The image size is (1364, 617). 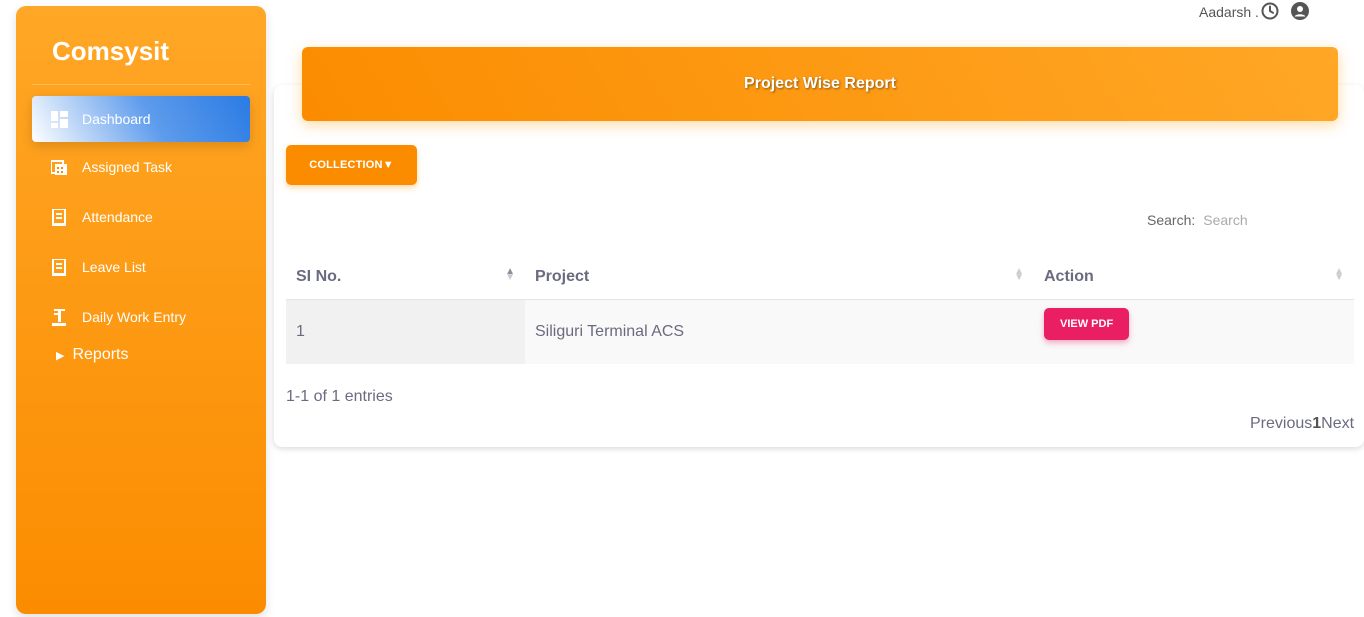 What do you see at coordinates (59, 267) in the screenshot?
I see `leave-icon` at bounding box center [59, 267].